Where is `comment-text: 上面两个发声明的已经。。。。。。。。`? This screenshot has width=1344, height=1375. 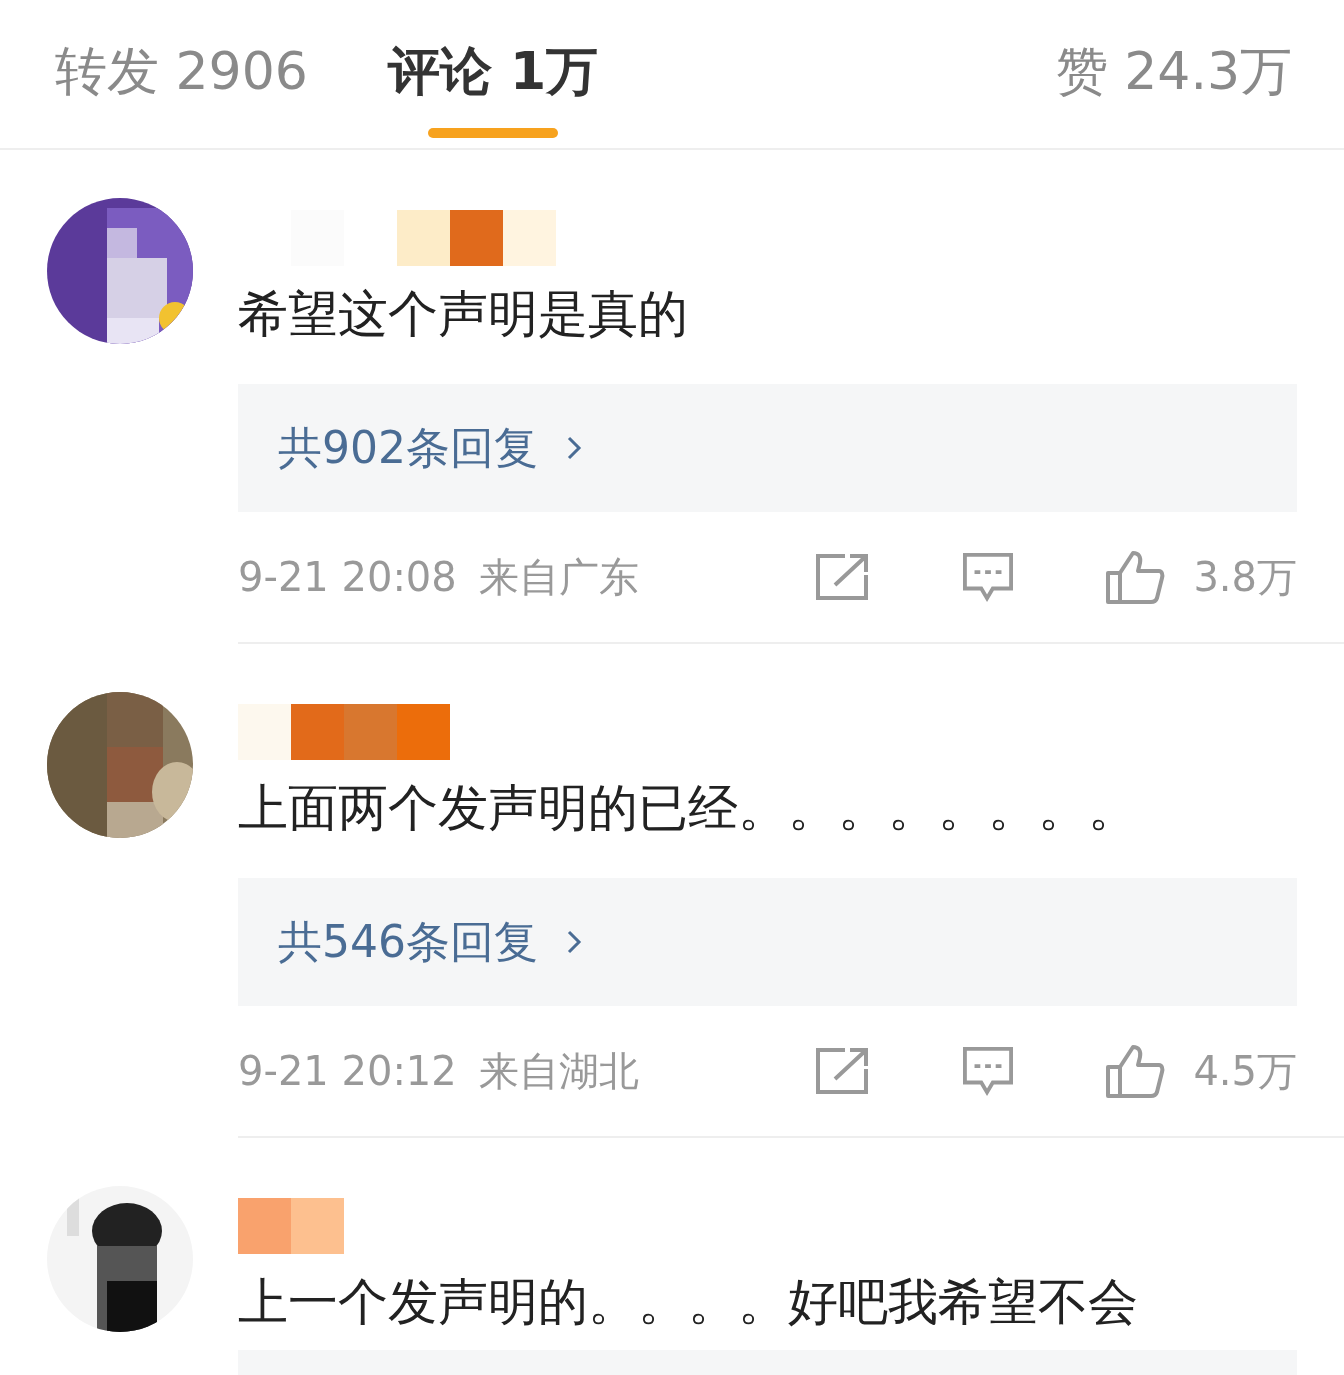
comment-text: 上面两个发声明的已经。。。。。。。。 is located at coordinates (688, 808).